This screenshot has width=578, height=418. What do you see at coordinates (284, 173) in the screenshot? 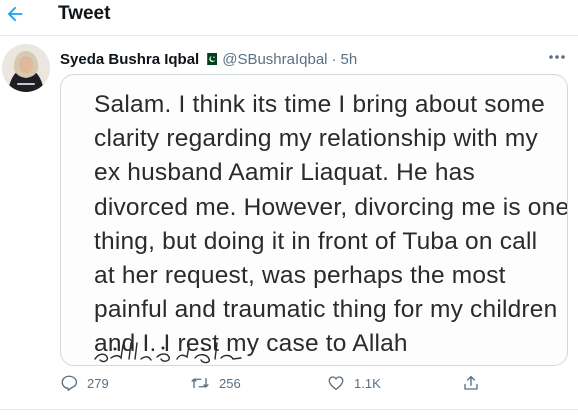
I see `image-text-line: ex husband Aamir Liaquat. He has` at bounding box center [284, 173].